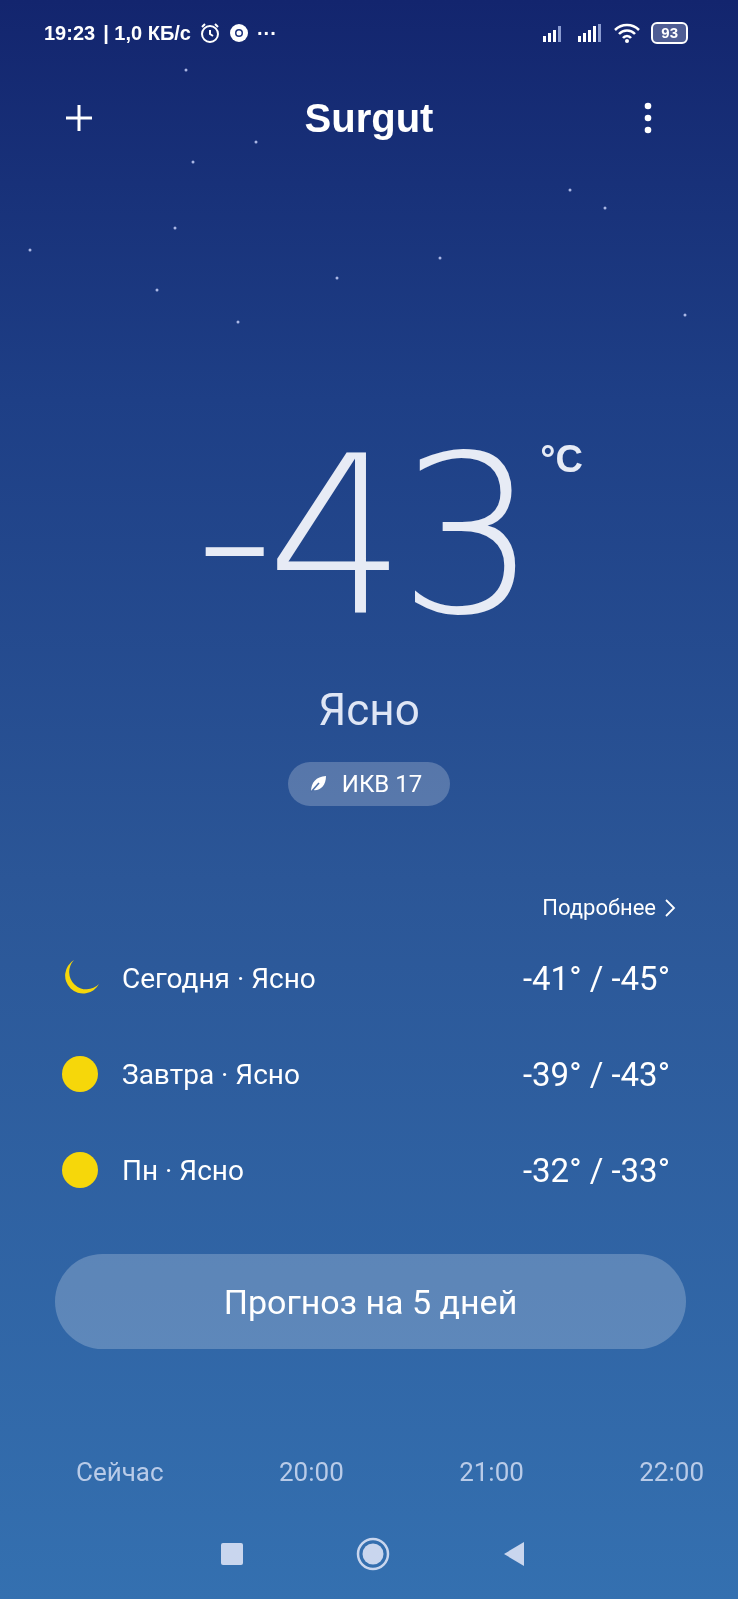  I want to click on status-time: 19:23, so click(70, 33).